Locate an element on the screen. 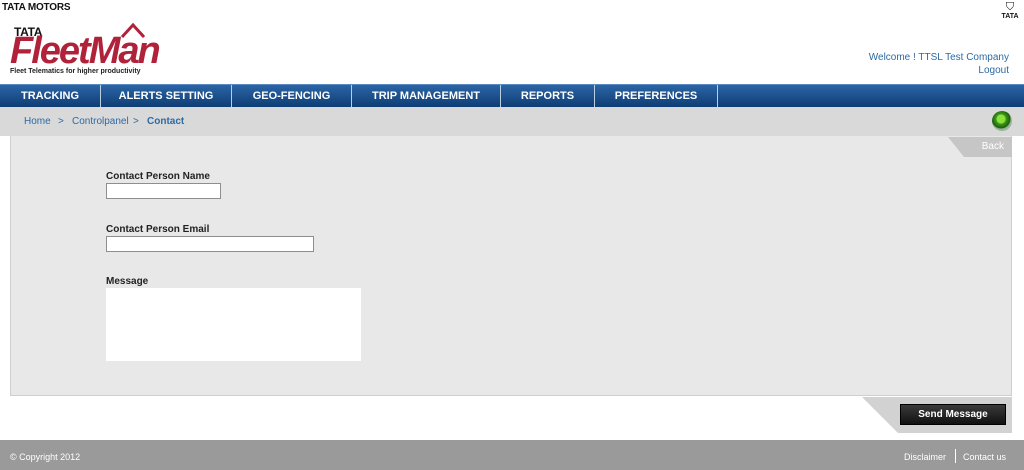 Image resolution: width=1024 pixels, height=470 pixels. message-textarea is located at coordinates (233, 324).